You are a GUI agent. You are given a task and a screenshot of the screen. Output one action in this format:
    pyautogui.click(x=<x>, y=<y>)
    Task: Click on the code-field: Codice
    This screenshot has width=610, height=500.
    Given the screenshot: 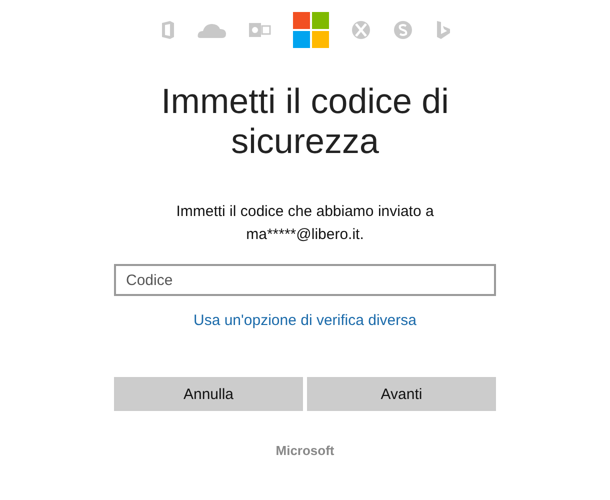 What is the action you would take?
    pyautogui.click(x=305, y=280)
    